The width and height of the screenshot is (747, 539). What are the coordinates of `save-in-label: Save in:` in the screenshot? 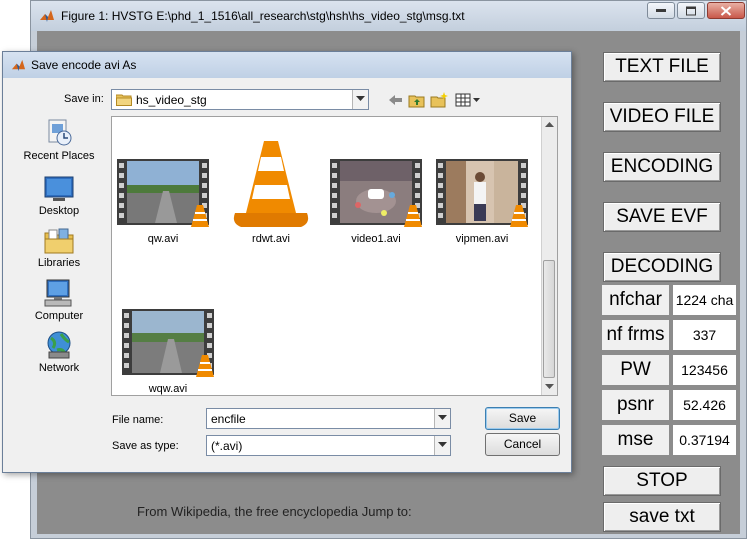 It's located at (84, 99).